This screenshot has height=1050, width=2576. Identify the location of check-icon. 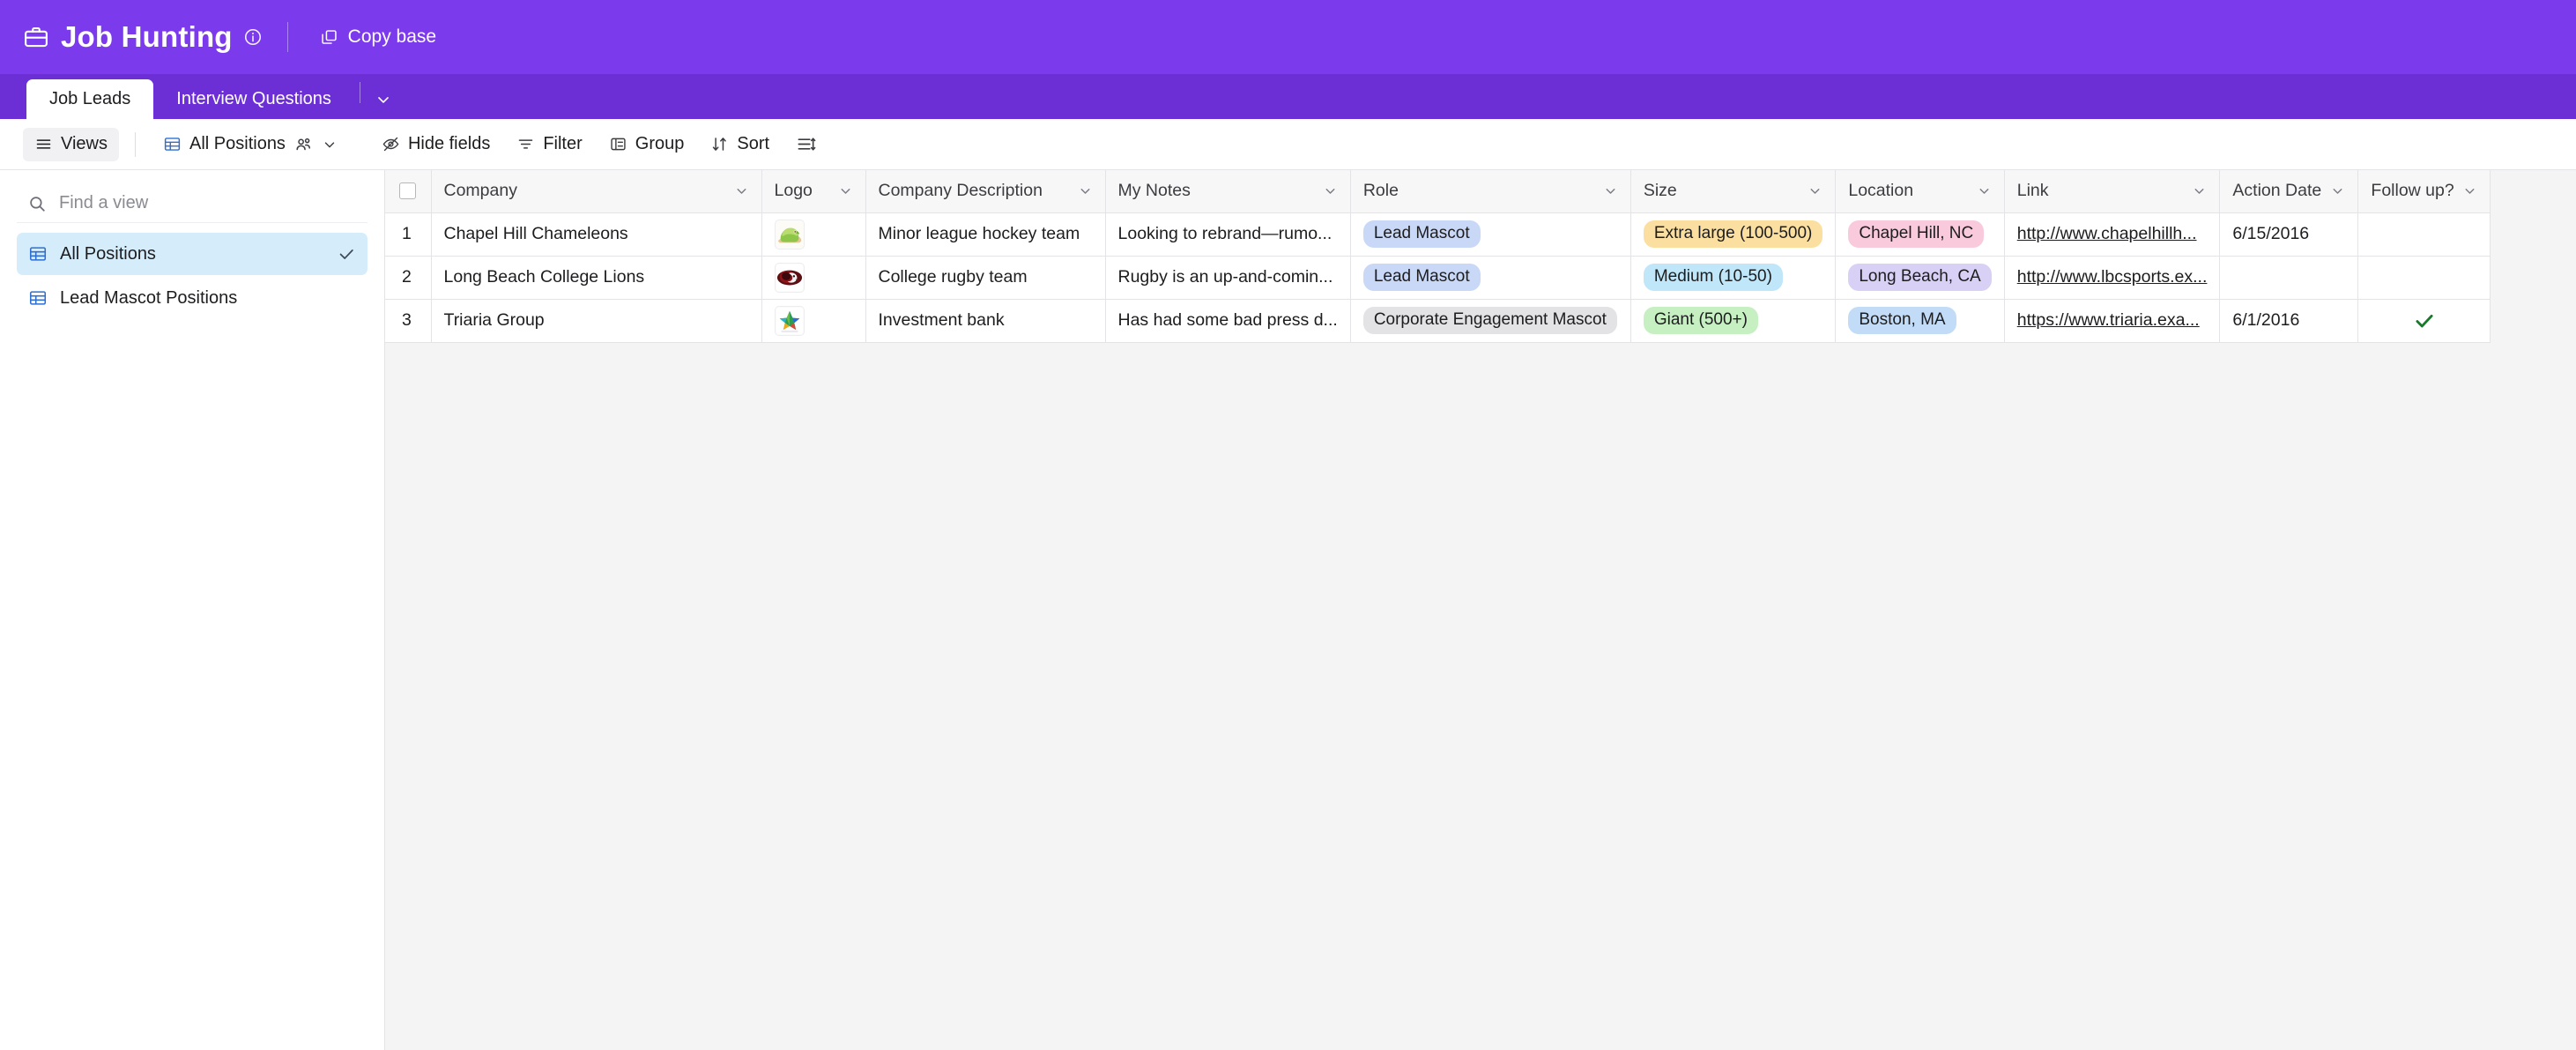
(346, 254).